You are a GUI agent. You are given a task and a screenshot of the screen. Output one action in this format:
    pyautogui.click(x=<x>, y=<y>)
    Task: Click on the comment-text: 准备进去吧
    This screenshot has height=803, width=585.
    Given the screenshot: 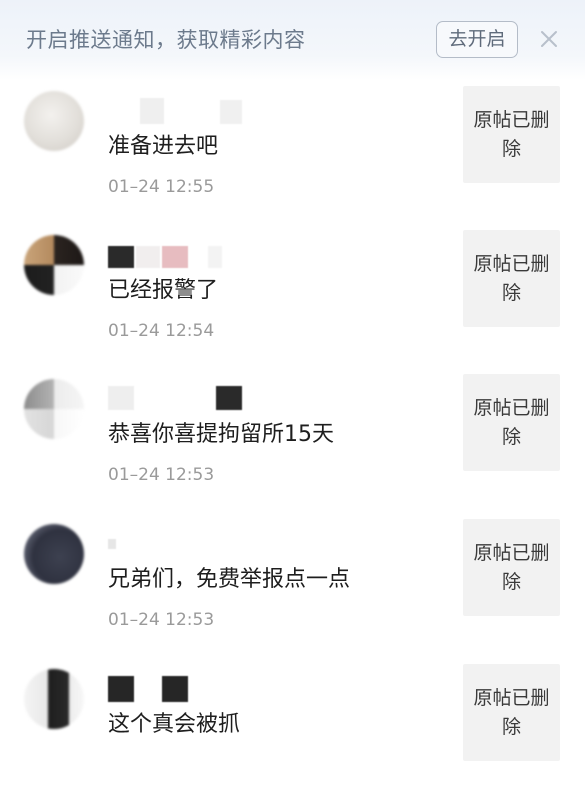 What is the action you would take?
    pyautogui.click(x=163, y=146)
    